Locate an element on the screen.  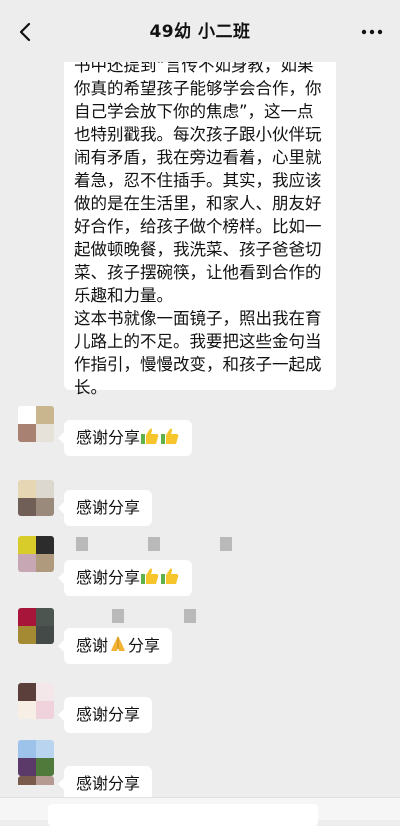
message-text-after: 分享 is located at coordinates (144, 645).